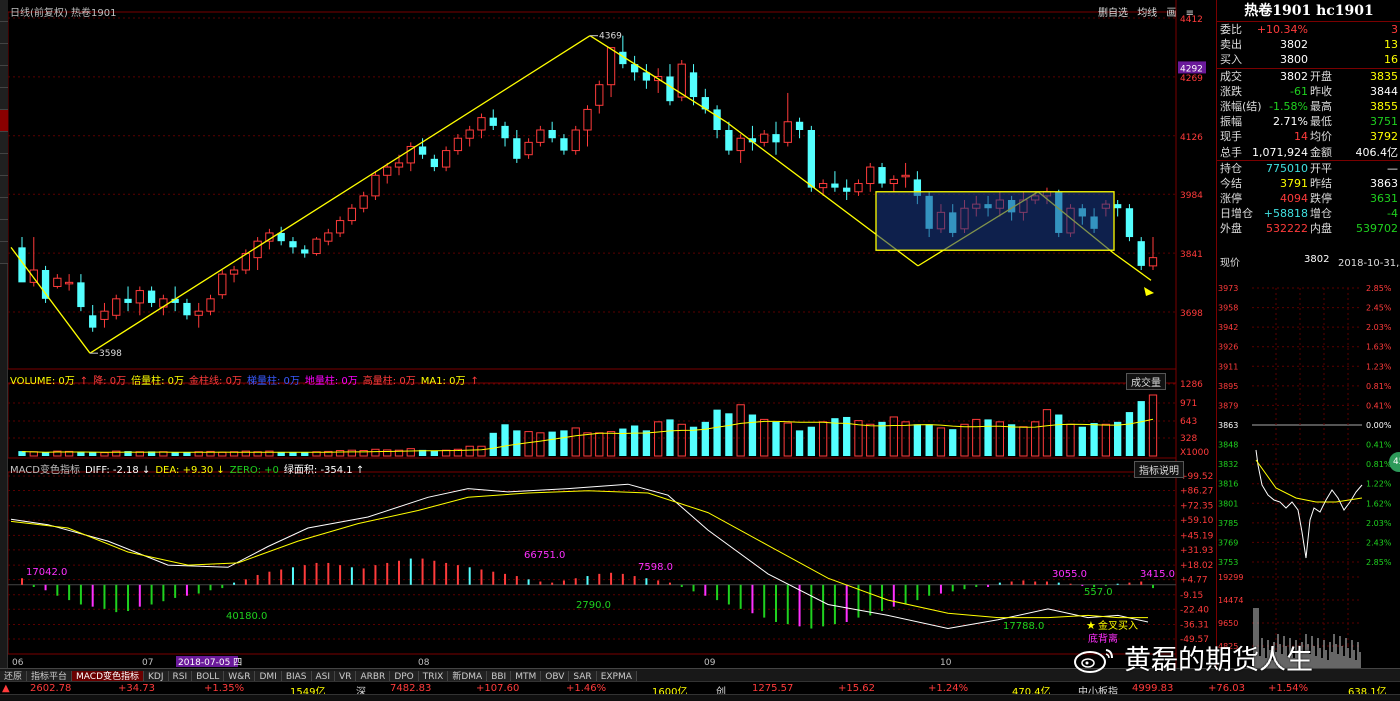  What do you see at coordinates (468, 676) in the screenshot?
I see `indicator-tab: 新DMA` at bounding box center [468, 676].